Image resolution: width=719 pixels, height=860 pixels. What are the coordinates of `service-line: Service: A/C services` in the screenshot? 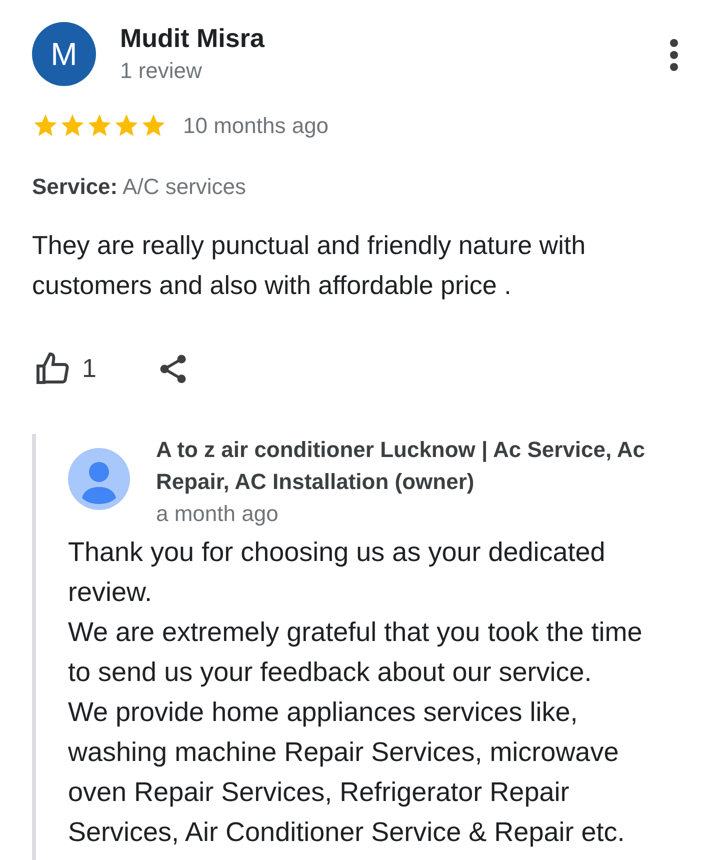 It's located at (139, 187).